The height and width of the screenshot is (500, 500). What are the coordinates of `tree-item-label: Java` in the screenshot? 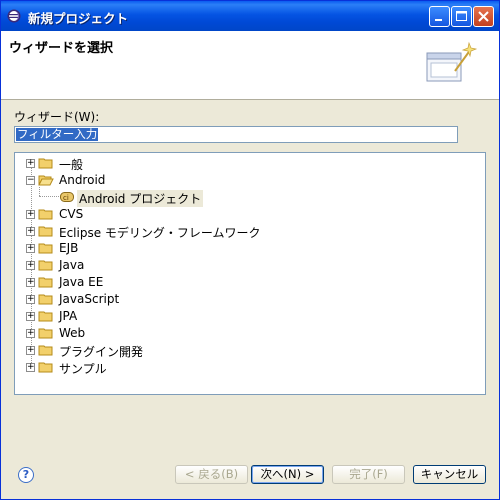 It's located at (72, 265).